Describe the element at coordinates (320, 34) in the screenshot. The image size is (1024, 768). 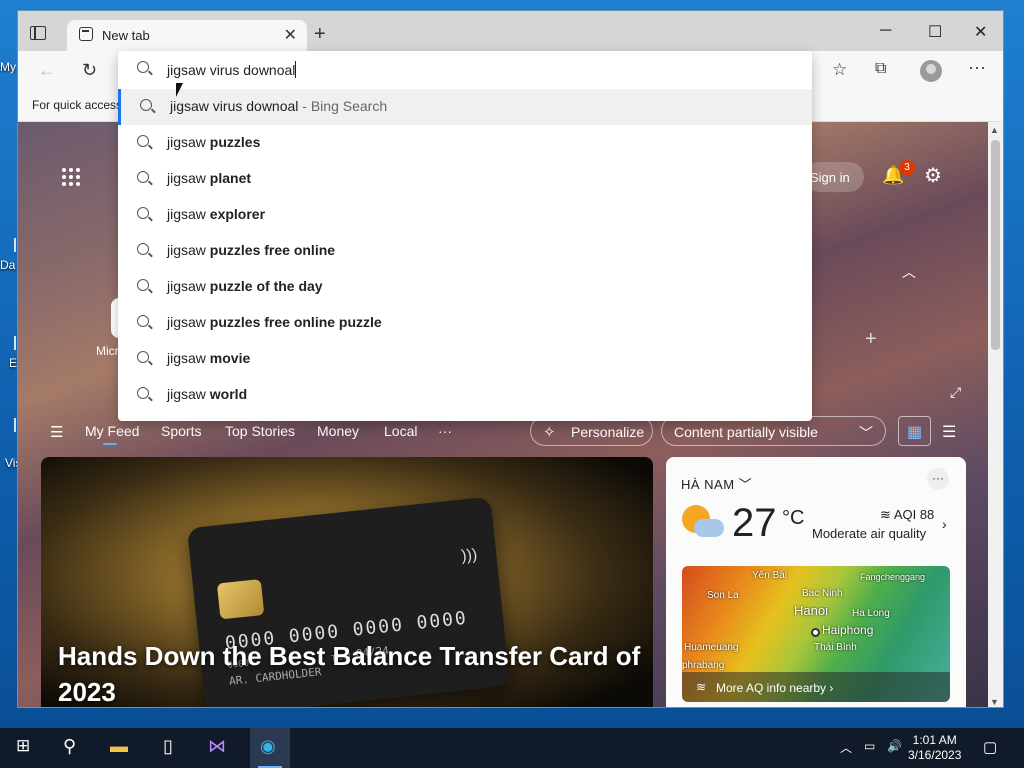
I see `new-tab-plus-icon: +` at that location.